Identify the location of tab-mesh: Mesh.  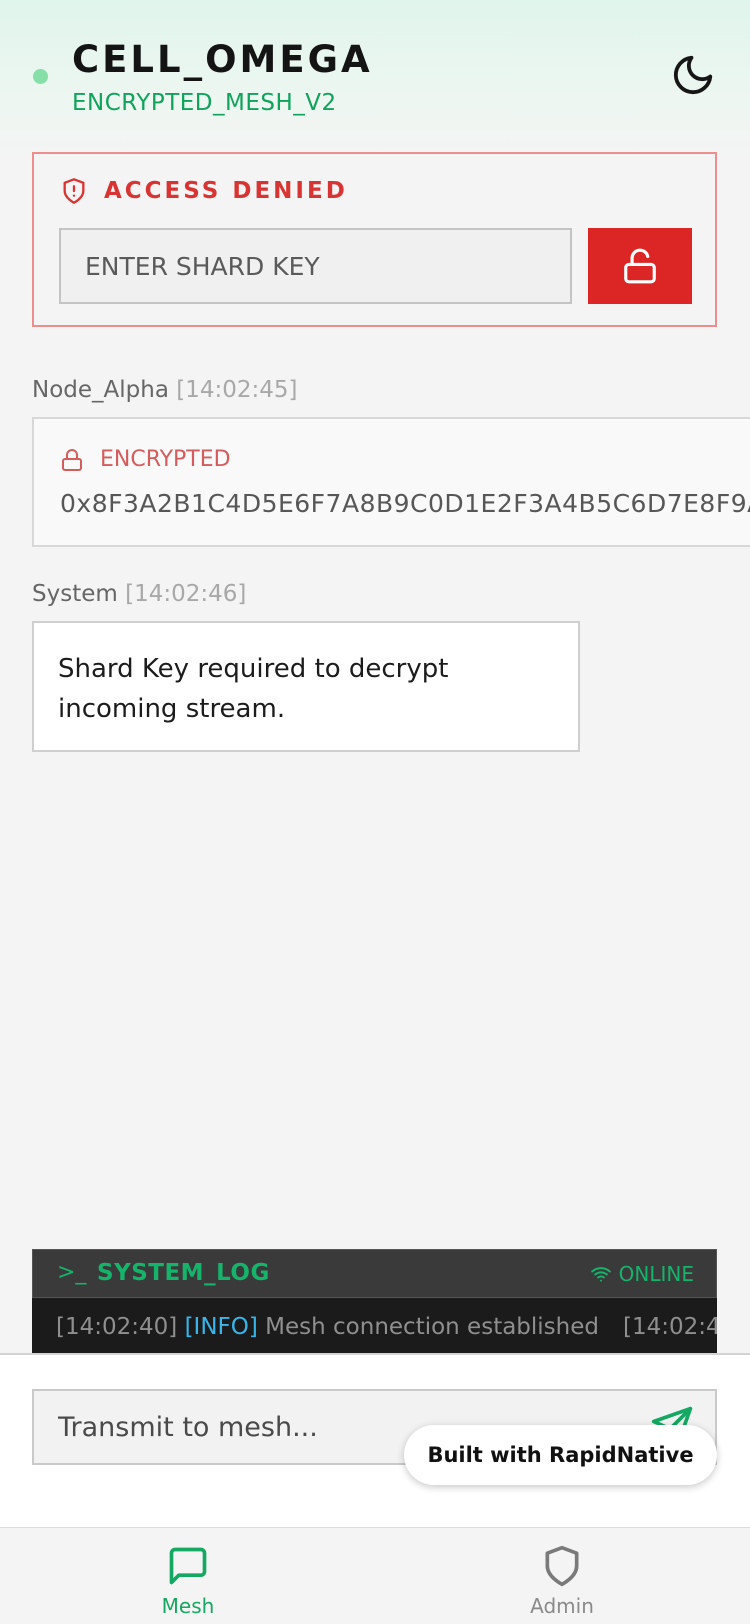
(188, 1581).